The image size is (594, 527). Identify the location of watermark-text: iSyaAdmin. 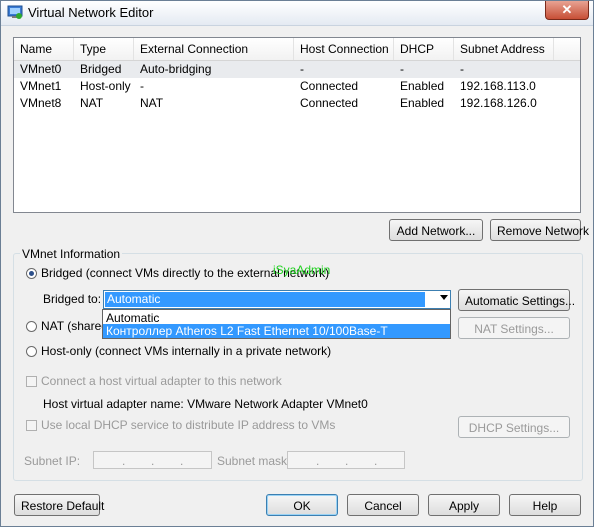
(302, 270).